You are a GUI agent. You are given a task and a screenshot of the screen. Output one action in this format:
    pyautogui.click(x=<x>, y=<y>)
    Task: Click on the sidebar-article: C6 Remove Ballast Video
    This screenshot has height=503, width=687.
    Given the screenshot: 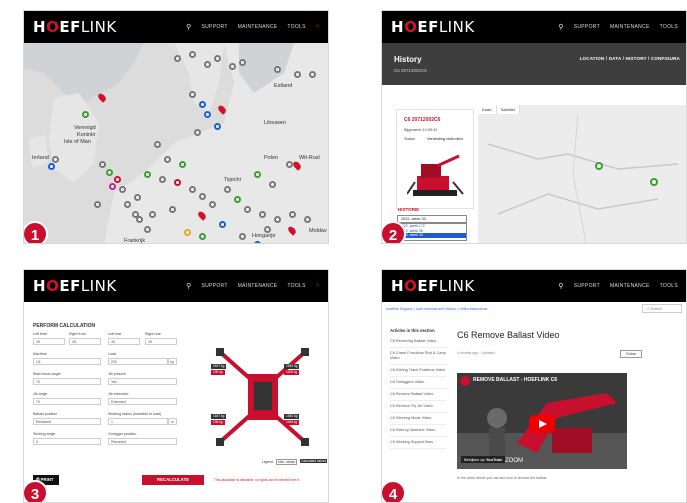 What is the action you would take?
    pyautogui.click(x=418, y=395)
    